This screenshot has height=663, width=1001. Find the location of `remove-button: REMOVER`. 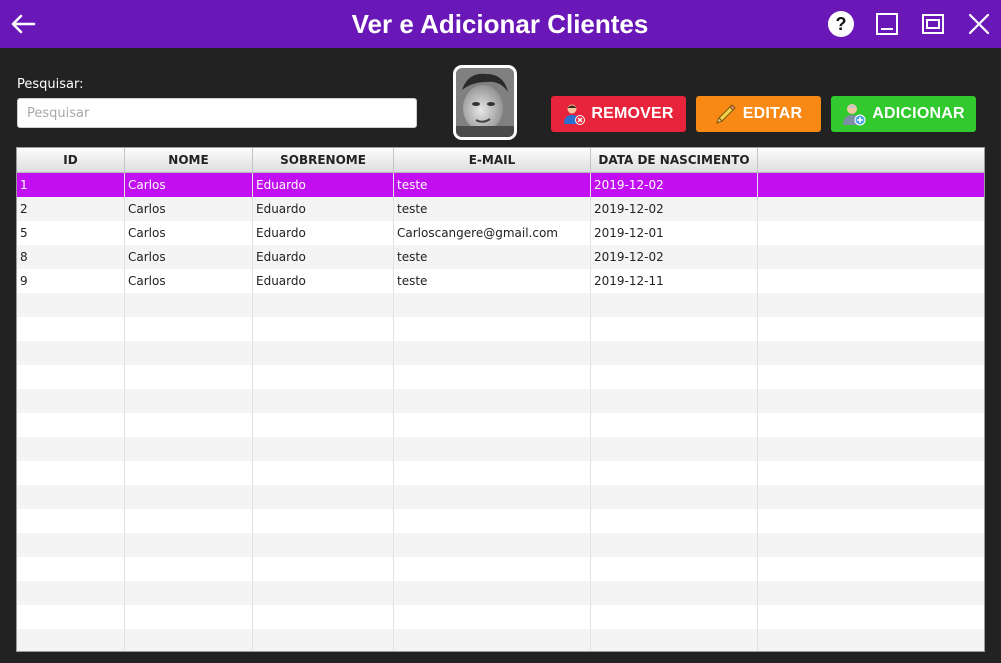

remove-button: REMOVER is located at coordinates (618, 114).